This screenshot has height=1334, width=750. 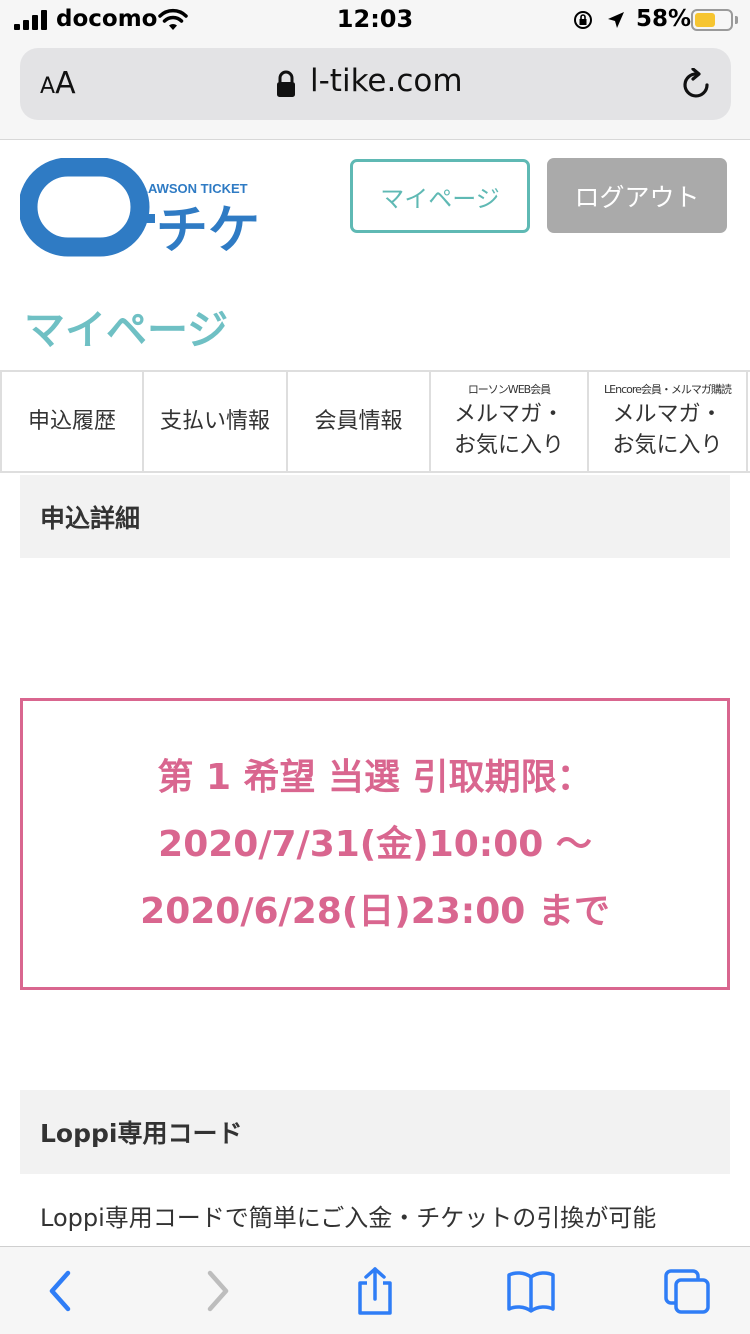 I want to click on forward-icon, so click(x=217, y=1291).